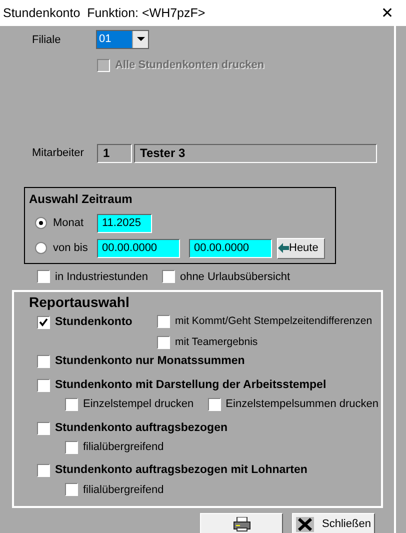  I want to click on checkbox-label: Einzelstempelsummen drucken, so click(302, 404).